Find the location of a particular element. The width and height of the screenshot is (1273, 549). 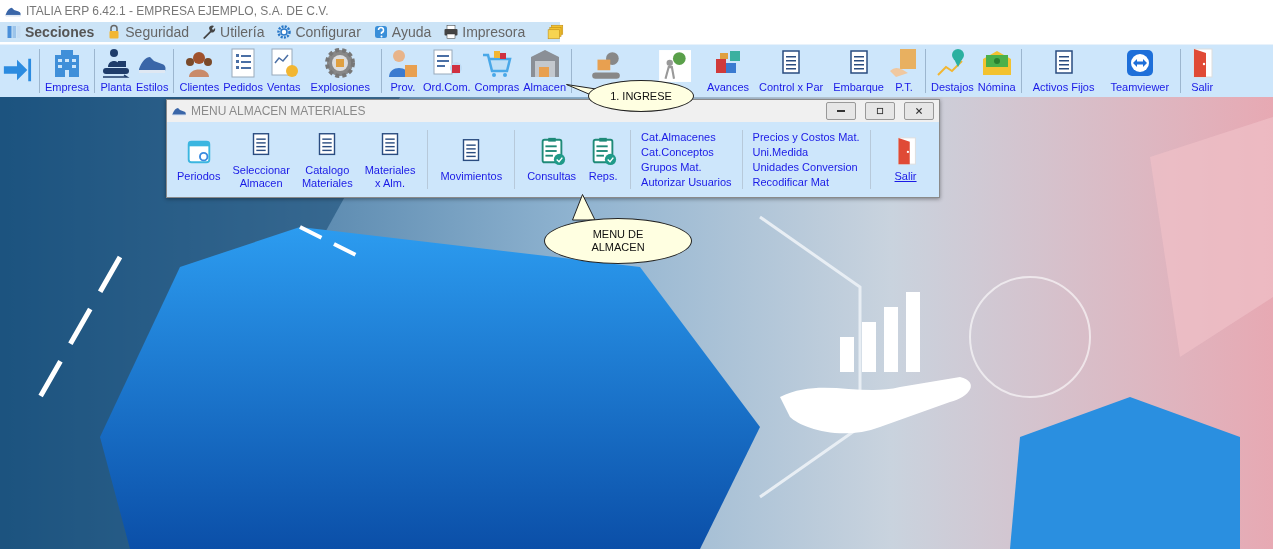

minimize-button is located at coordinates (841, 111).